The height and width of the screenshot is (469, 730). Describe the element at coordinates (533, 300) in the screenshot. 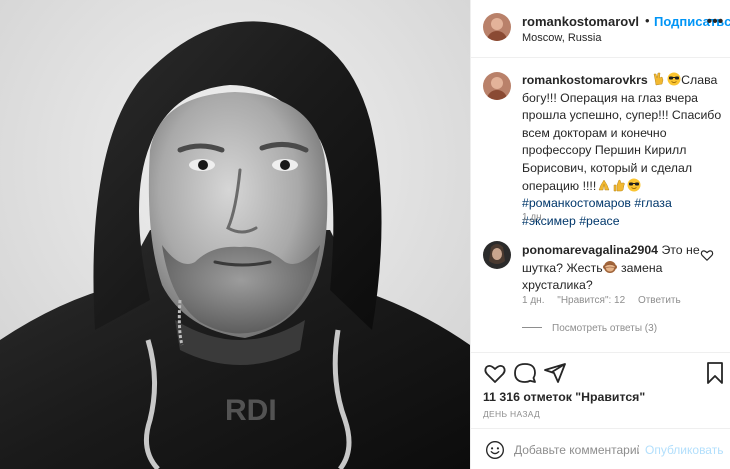

I see `comment-timestamp: 1 дн.` at that location.